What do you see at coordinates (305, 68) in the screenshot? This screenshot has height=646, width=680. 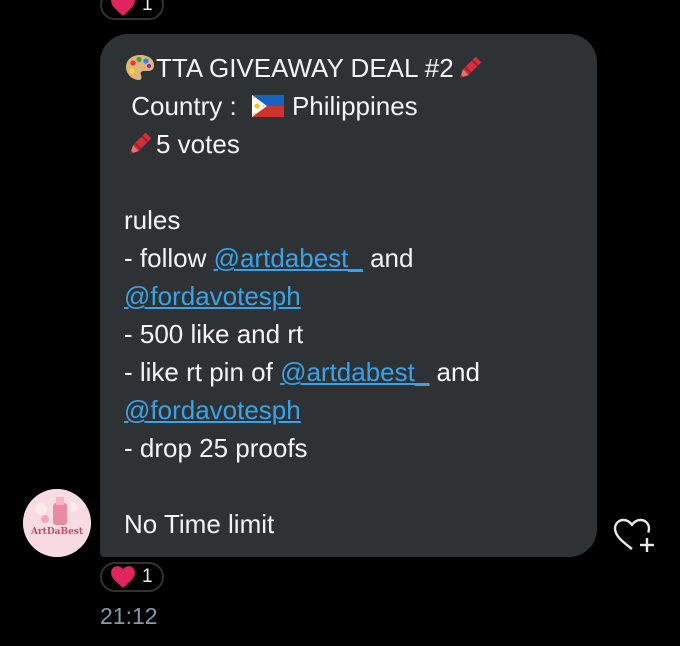 I see `title-text: TTA GIVEAWAY DEAL #2` at bounding box center [305, 68].